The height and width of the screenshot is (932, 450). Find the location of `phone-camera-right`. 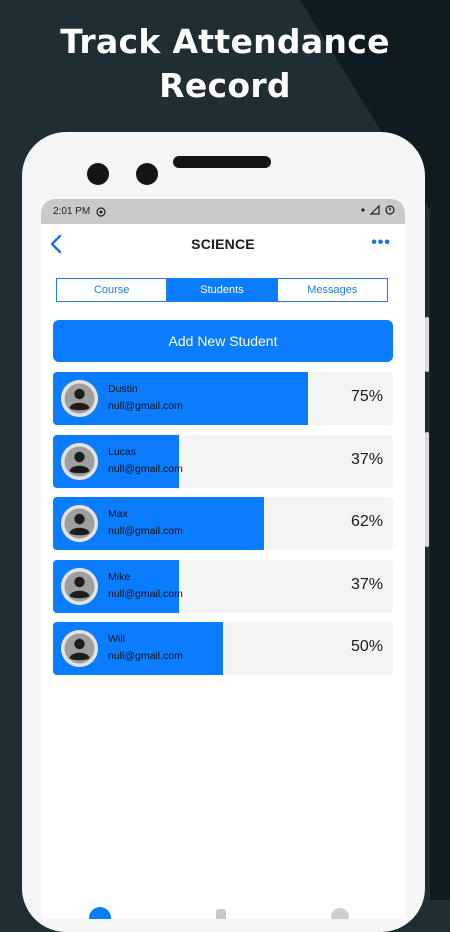

phone-camera-right is located at coordinates (147, 174).